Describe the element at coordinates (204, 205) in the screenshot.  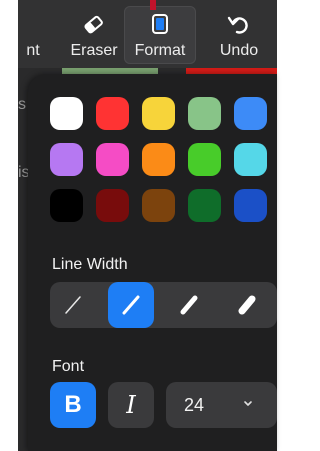
I see `color-swatch-dark-green` at that location.